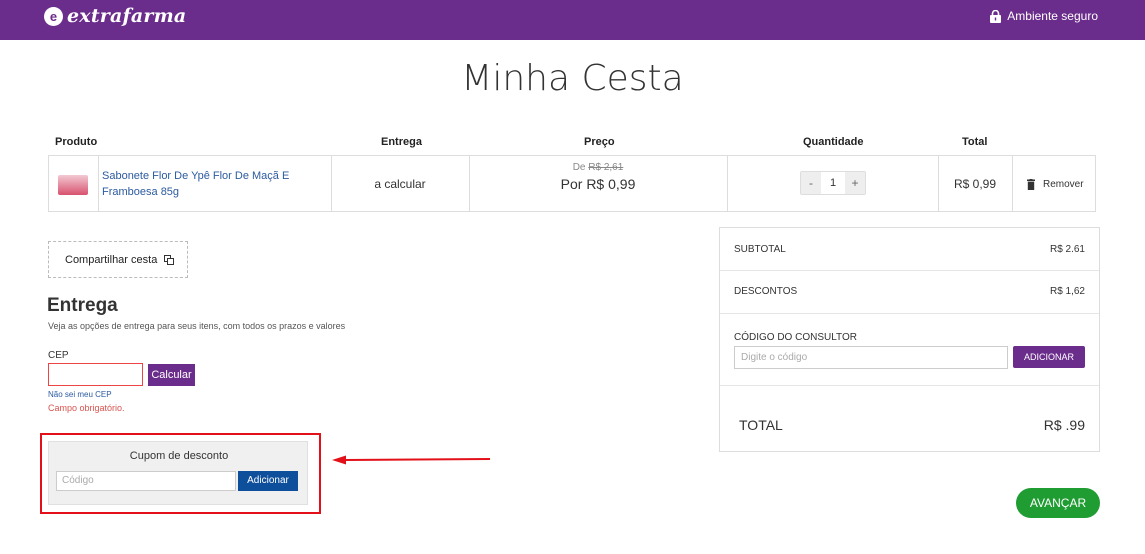  I want to click on annotation-arrow-icon, so click(411, 460).